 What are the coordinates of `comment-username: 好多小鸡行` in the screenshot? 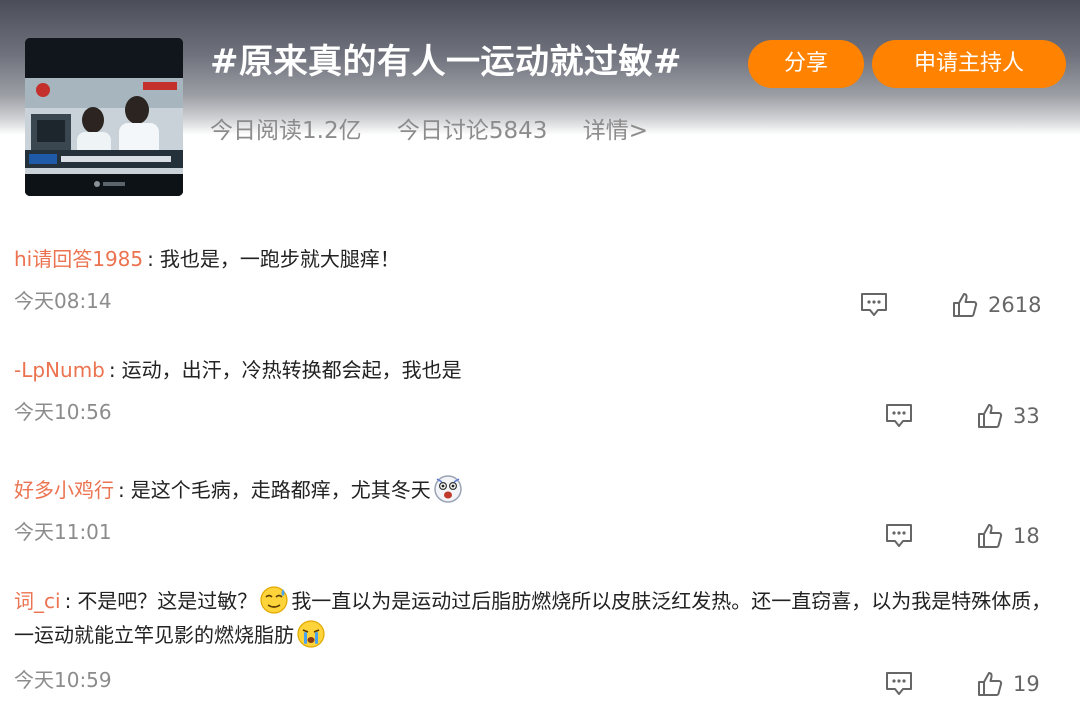 It's located at (64, 490).